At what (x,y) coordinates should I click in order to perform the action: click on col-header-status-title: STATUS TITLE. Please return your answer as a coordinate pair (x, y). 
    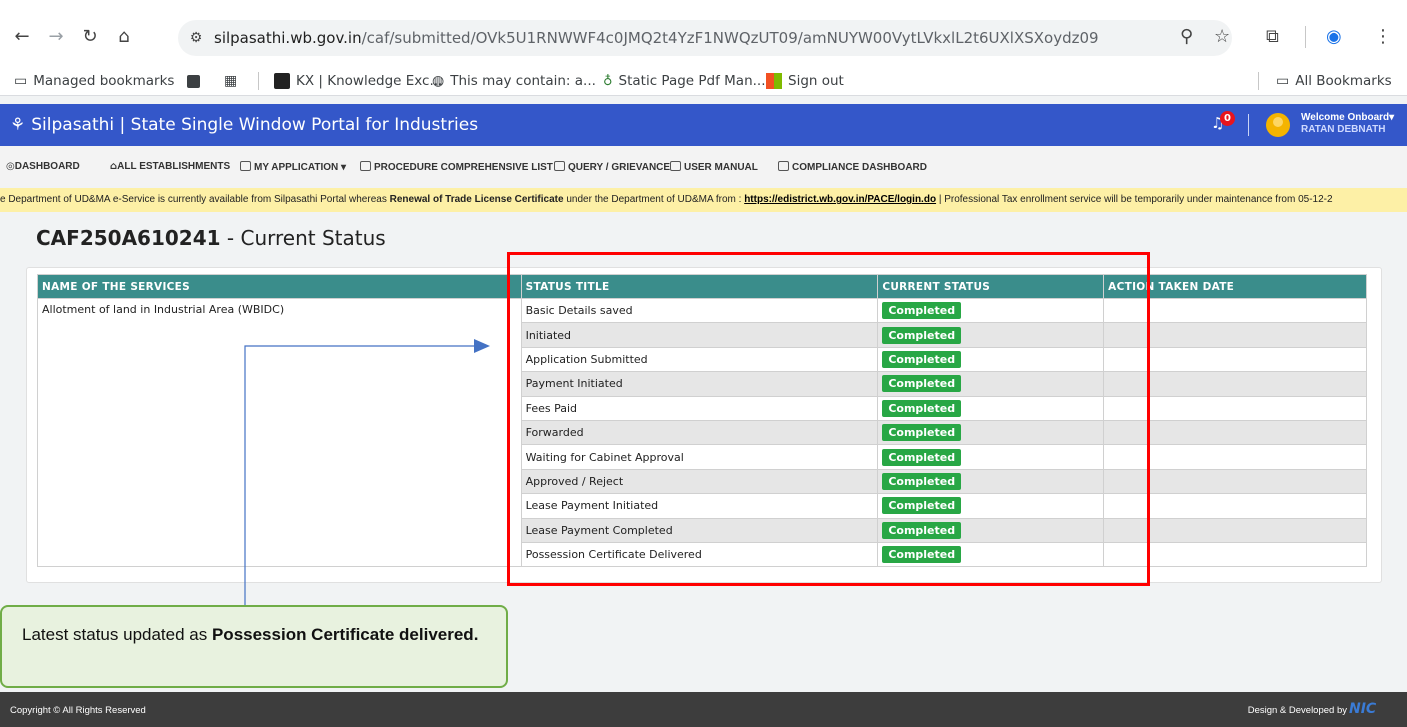
    Looking at the image, I should click on (699, 286).